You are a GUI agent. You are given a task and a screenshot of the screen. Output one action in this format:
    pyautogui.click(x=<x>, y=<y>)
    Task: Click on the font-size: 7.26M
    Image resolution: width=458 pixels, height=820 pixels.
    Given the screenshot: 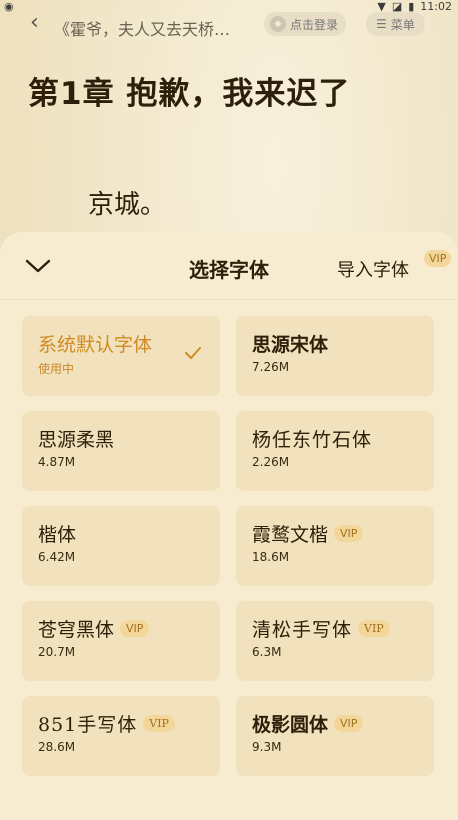 What is the action you would take?
    pyautogui.click(x=271, y=367)
    